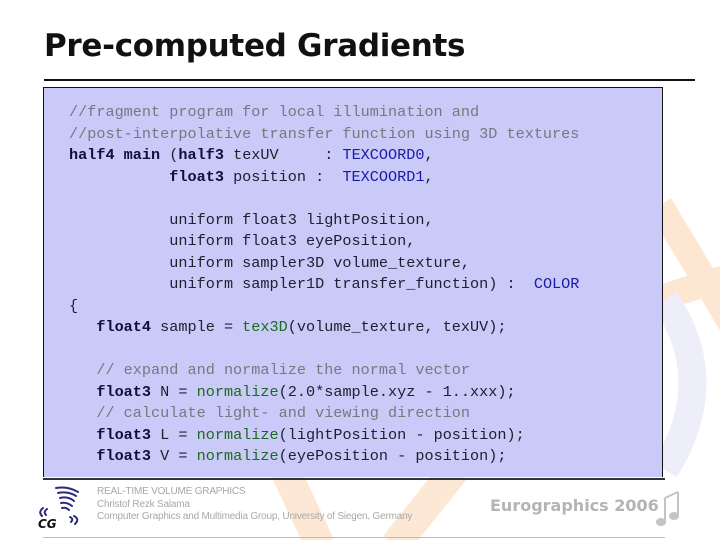 This screenshot has height=540, width=720. Describe the element at coordinates (251, 219) in the screenshot. I see `code-text: uniform float3 lightPosition,` at that location.